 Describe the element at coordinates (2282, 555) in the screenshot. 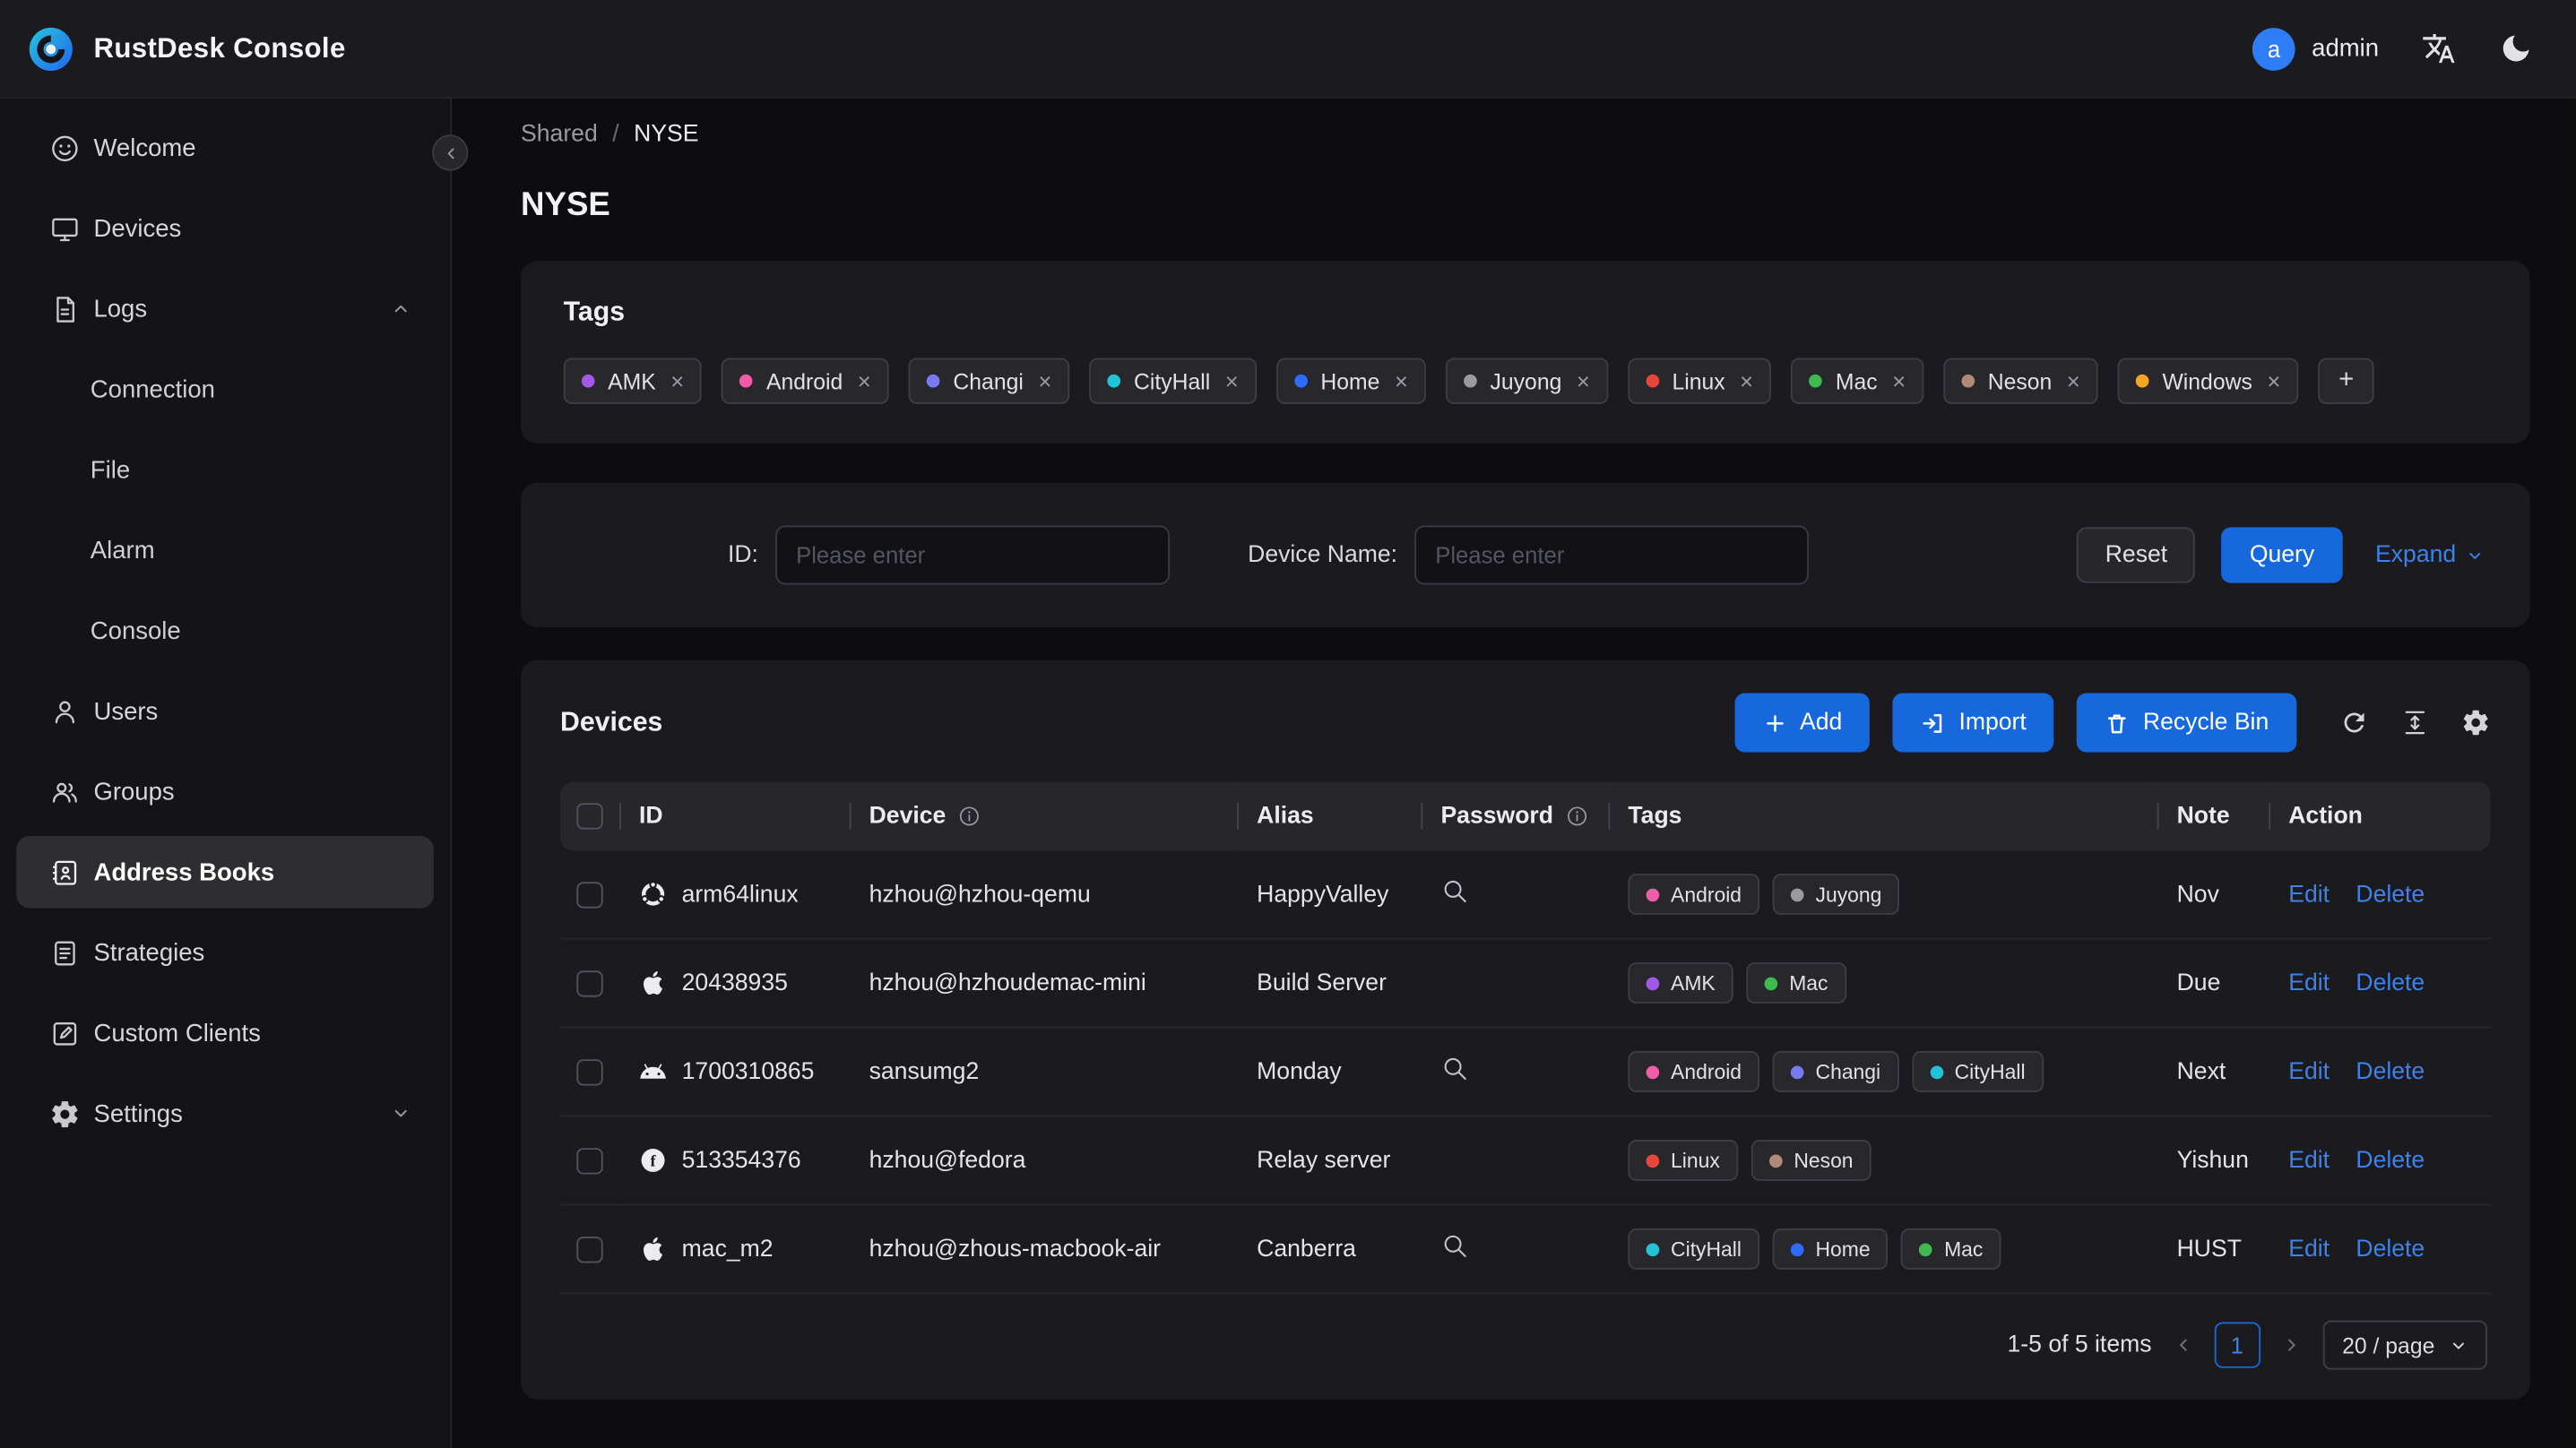

I see `query-button: Query` at that location.